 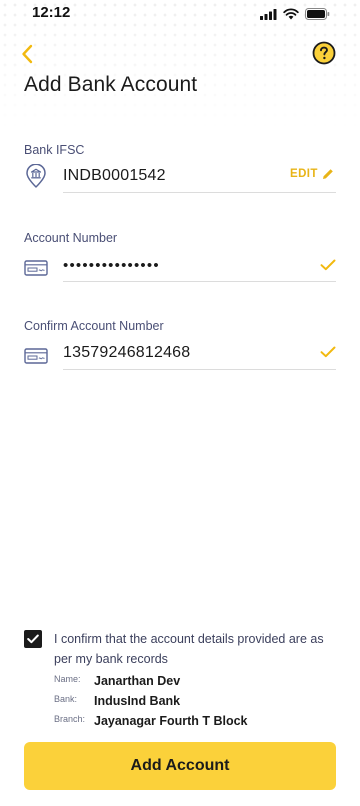 What do you see at coordinates (114, 176) in the screenshot?
I see `ifsc-input: INDB0001542` at bounding box center [114, 176].